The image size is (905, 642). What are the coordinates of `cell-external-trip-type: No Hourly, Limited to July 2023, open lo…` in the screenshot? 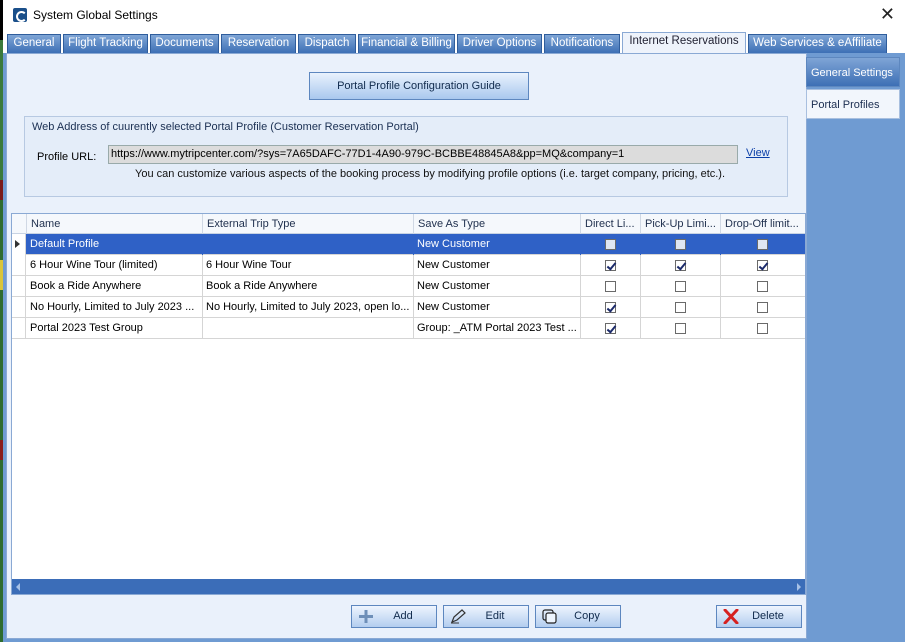 It's located at (308, 307).